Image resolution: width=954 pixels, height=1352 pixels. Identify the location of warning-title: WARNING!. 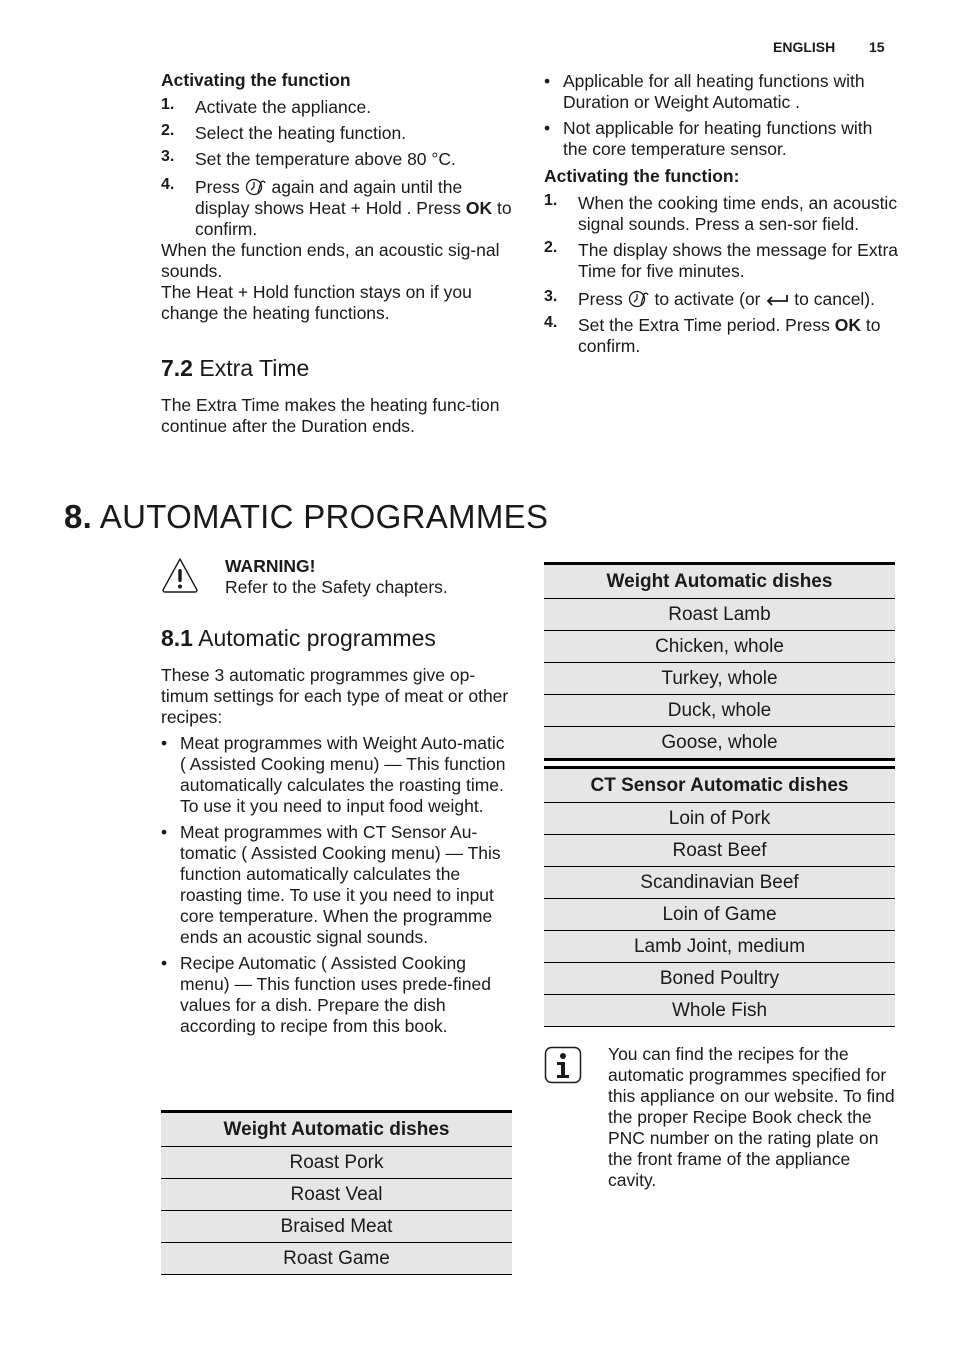
(270, 566).